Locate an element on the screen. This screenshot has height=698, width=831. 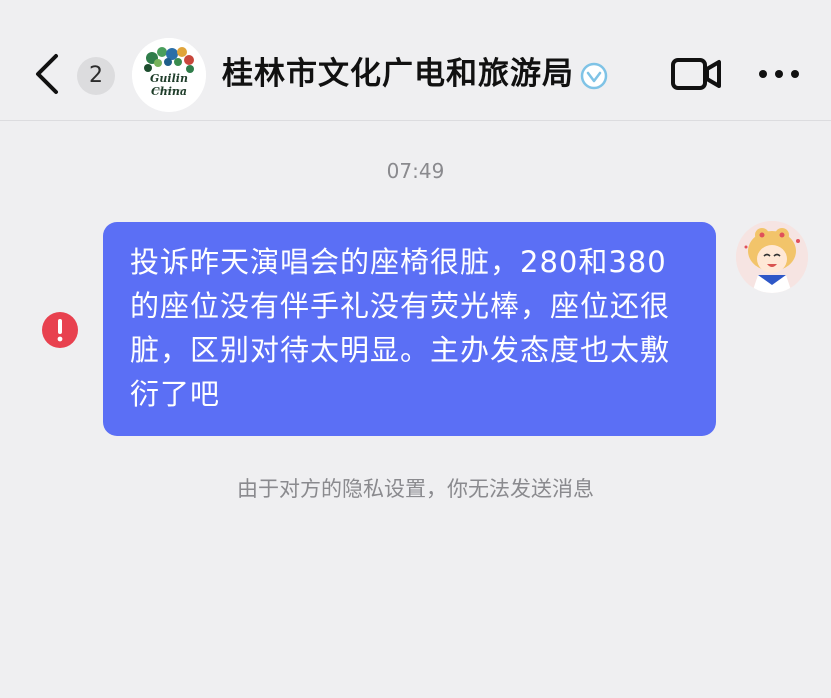
more-dots-icon is located at coordinates (779, 74).